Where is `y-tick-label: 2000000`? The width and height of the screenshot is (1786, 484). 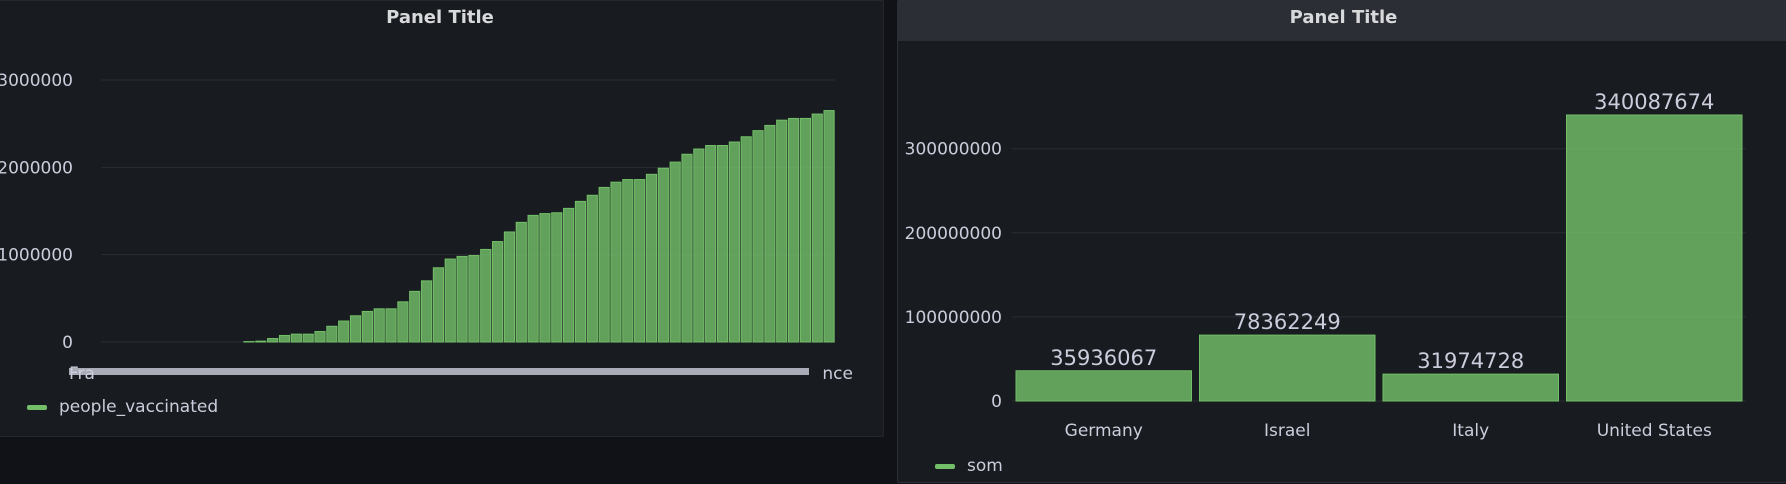 y-tick-label: 2000000 is located at coordinates (36, 168).